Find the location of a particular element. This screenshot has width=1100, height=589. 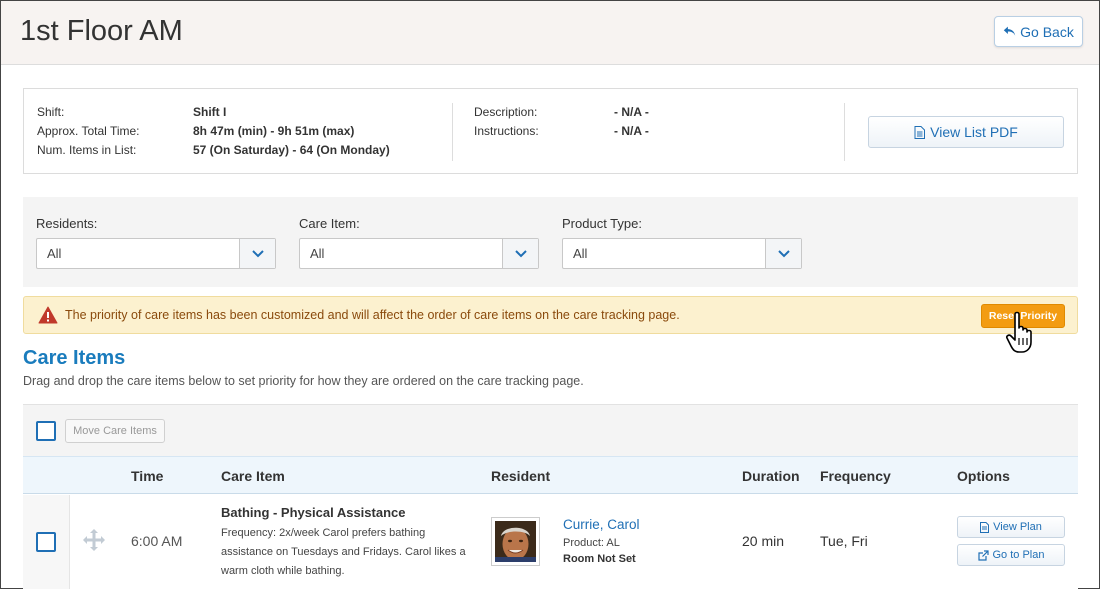

shift-label: Shift: is located at coordinates (51, 112).